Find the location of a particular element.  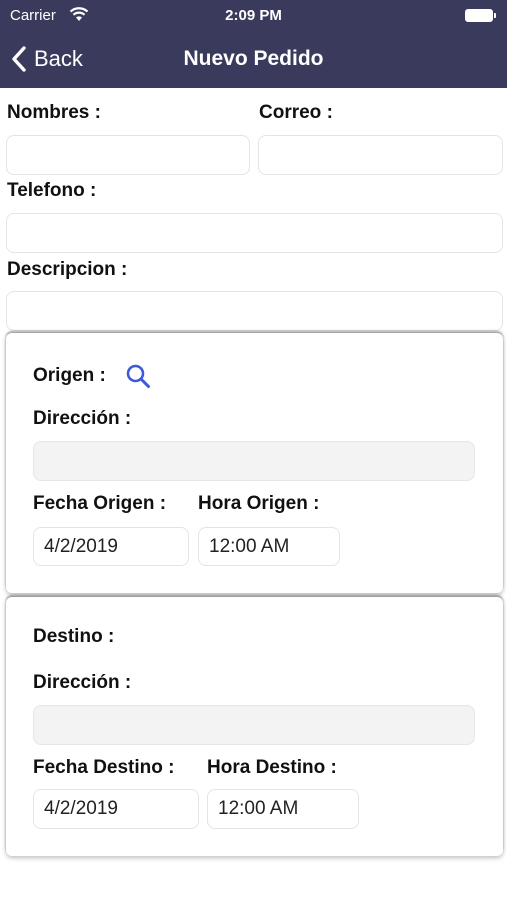

battery-icon is located at coordinates (480, 15).